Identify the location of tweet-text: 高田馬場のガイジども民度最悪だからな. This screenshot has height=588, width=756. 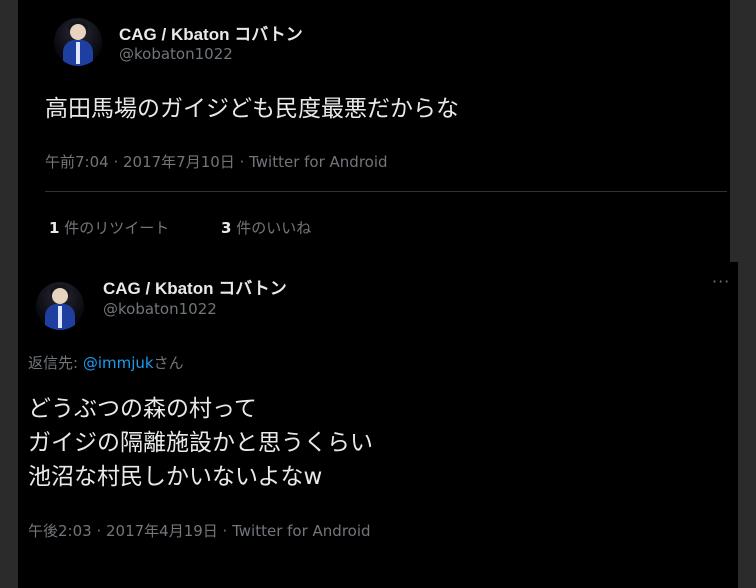
(252, 109).